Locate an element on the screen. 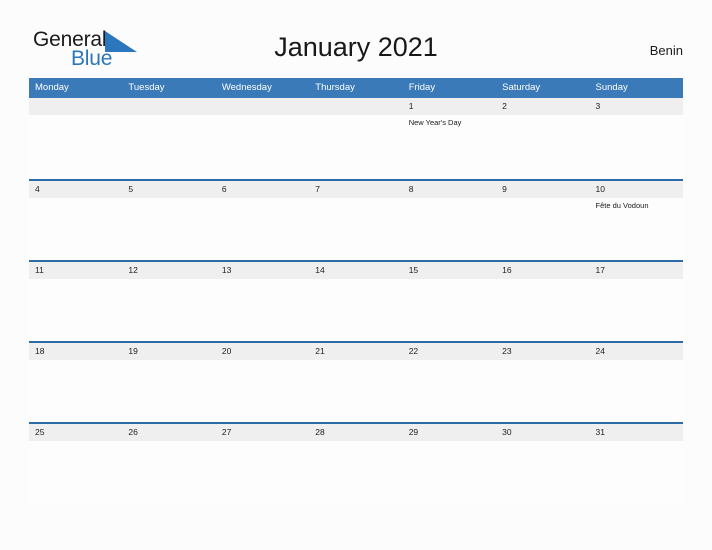 This screenshot has width=712, height=550. calendar-day-cell: 23 is located at coordinates (543, 382).